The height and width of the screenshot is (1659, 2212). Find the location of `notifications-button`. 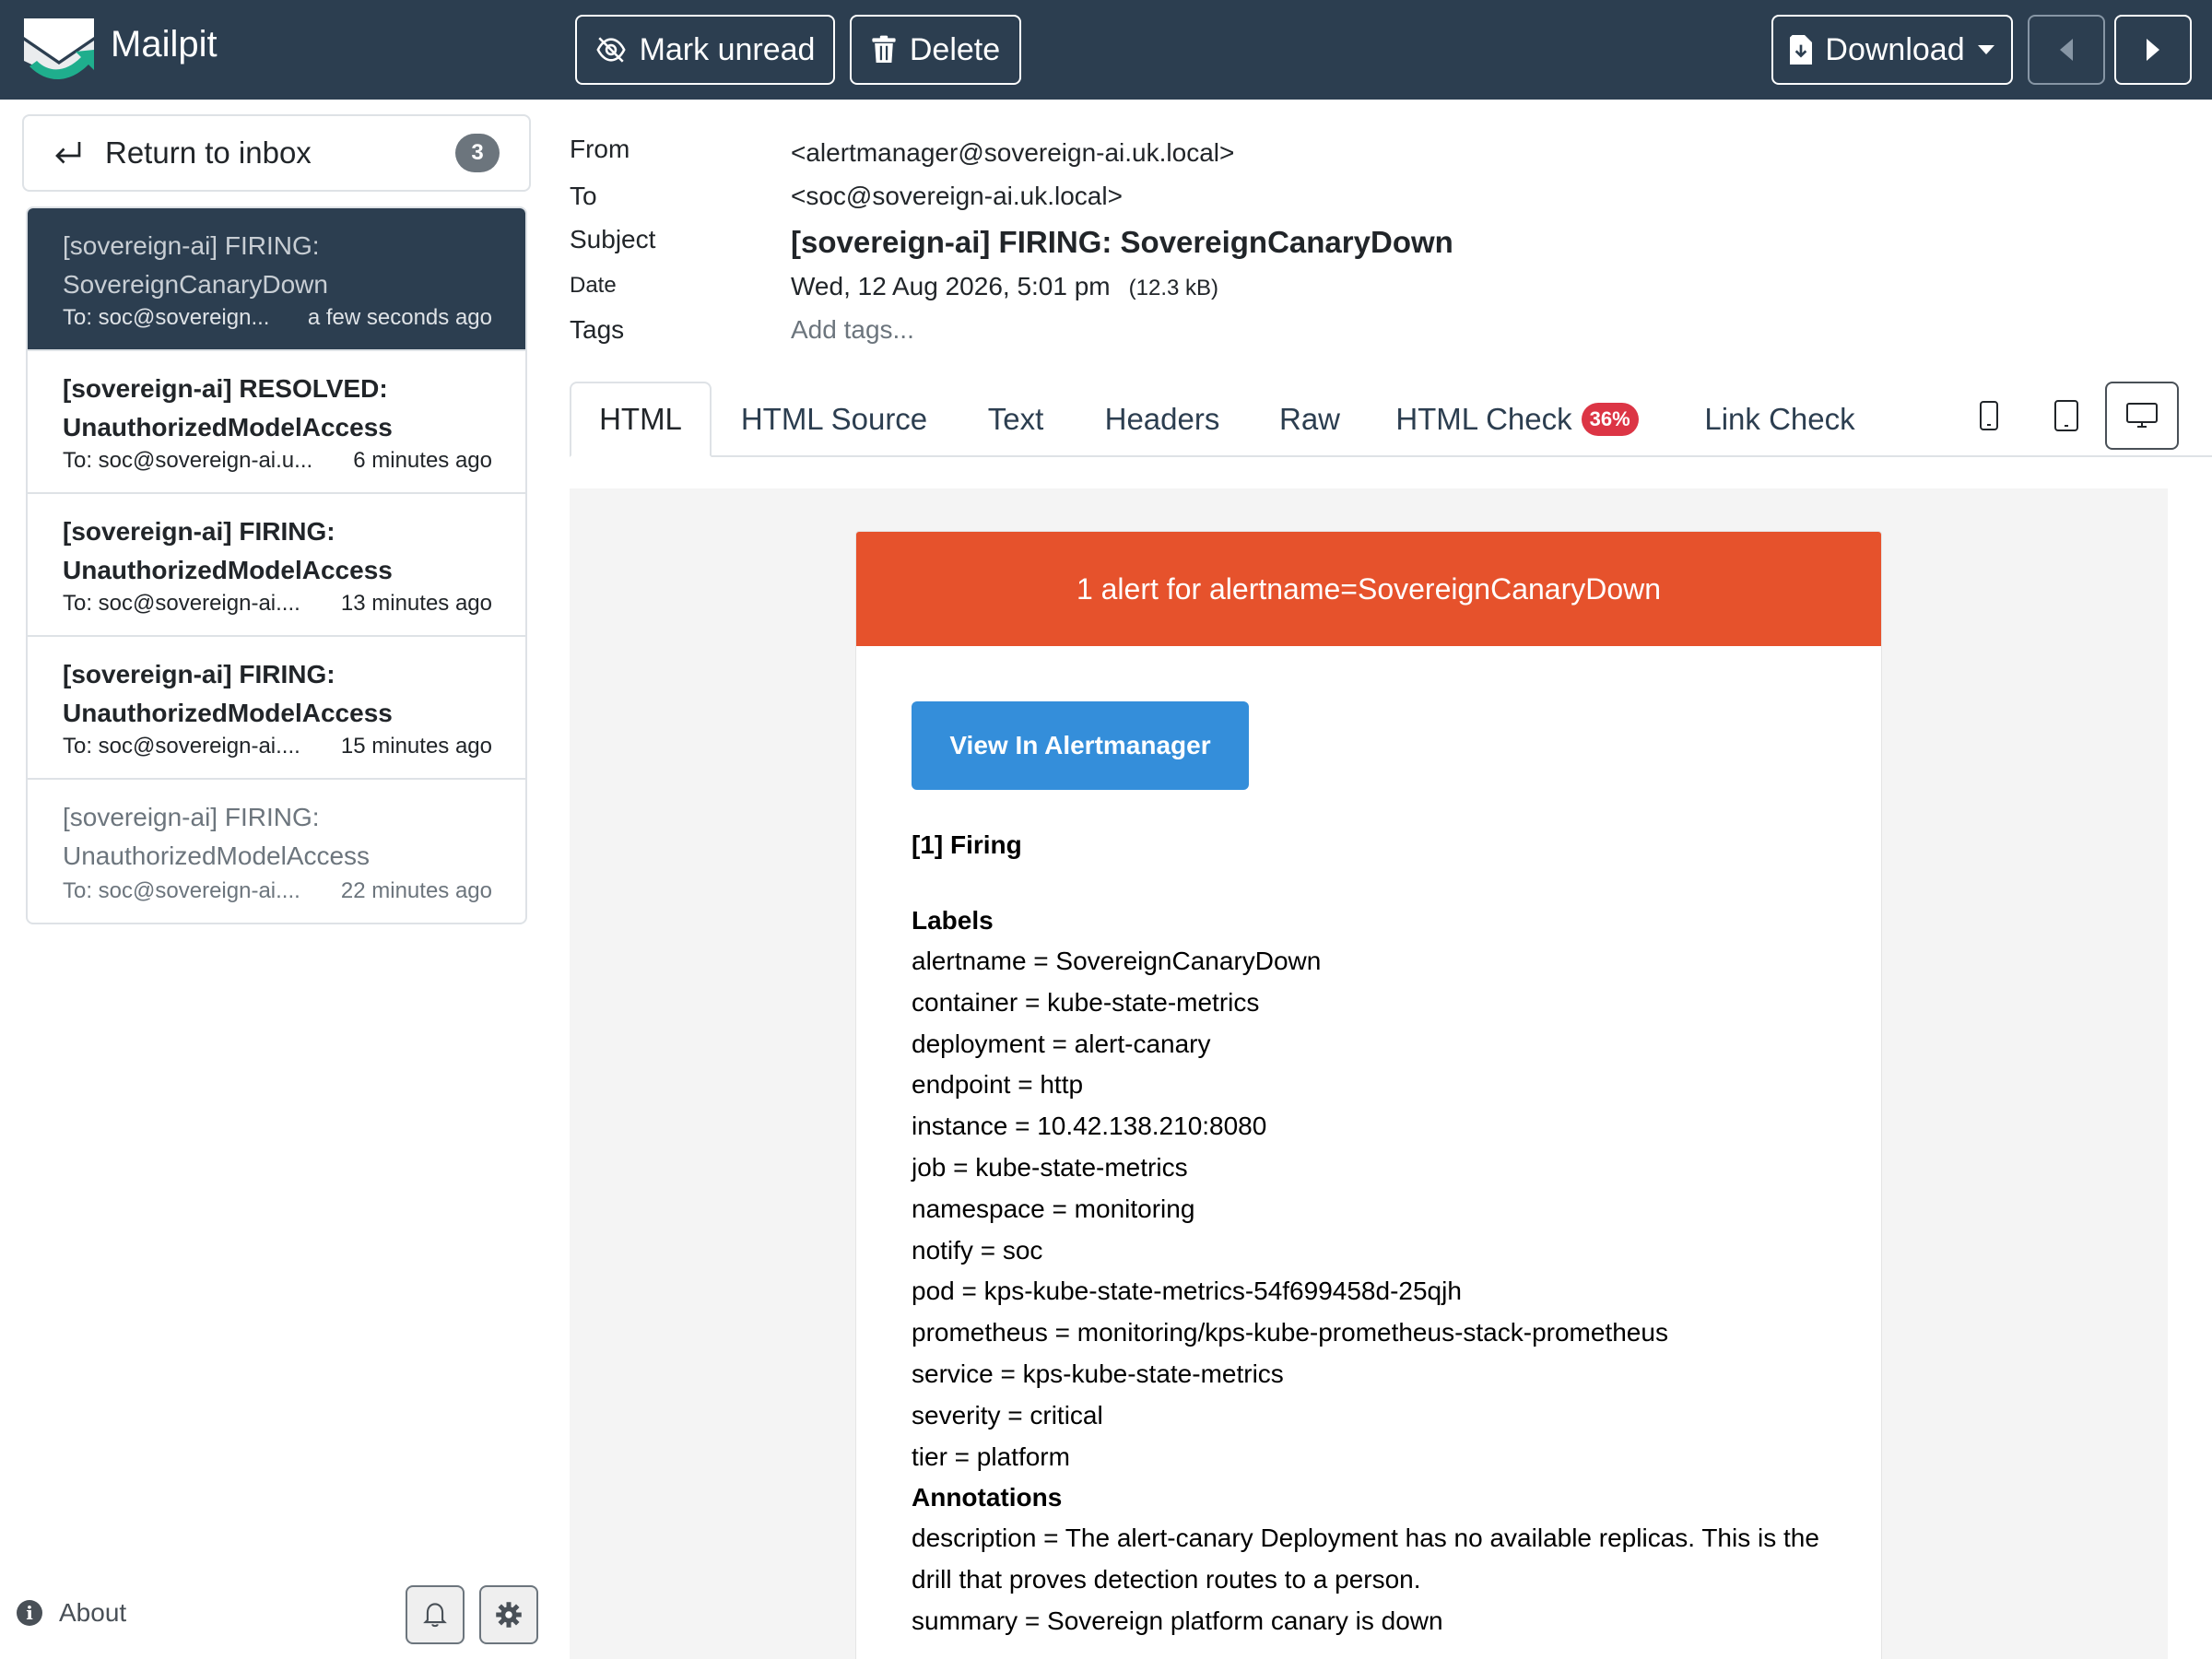

notifications-button is located at coordinates (435, 1614).